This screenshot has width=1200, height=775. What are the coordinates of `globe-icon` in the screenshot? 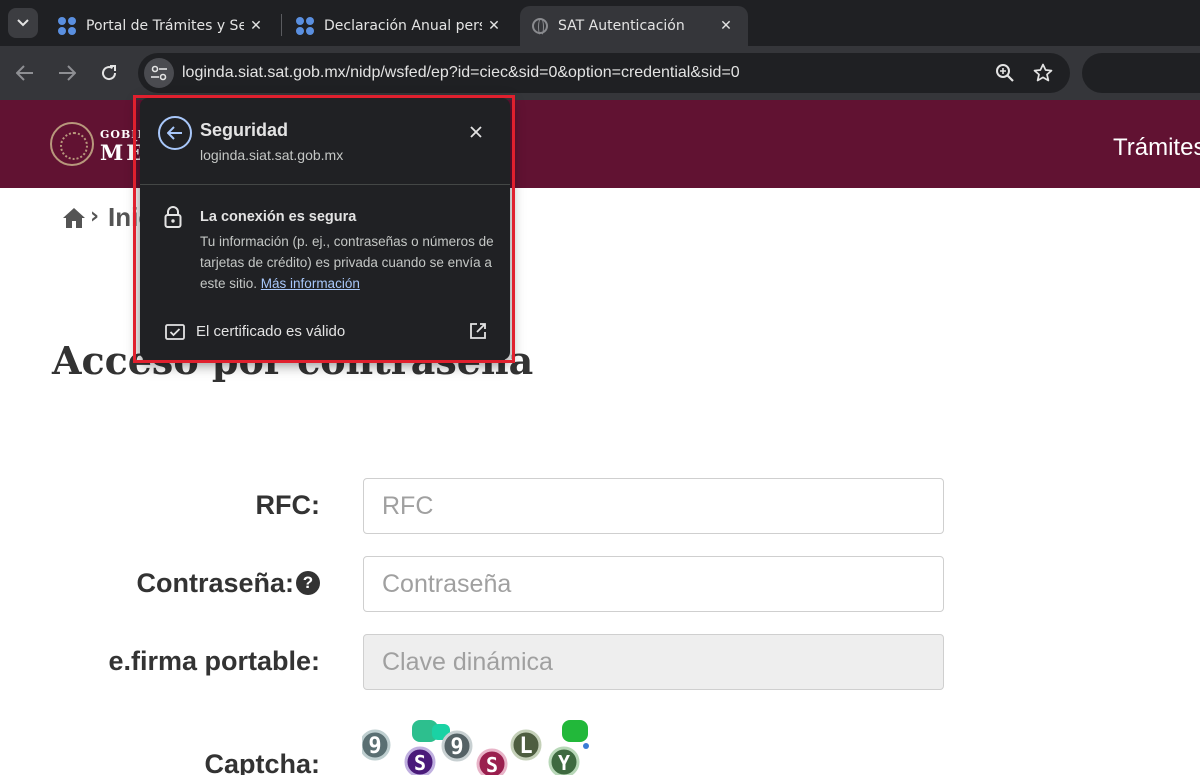 It's located at (540, 27).